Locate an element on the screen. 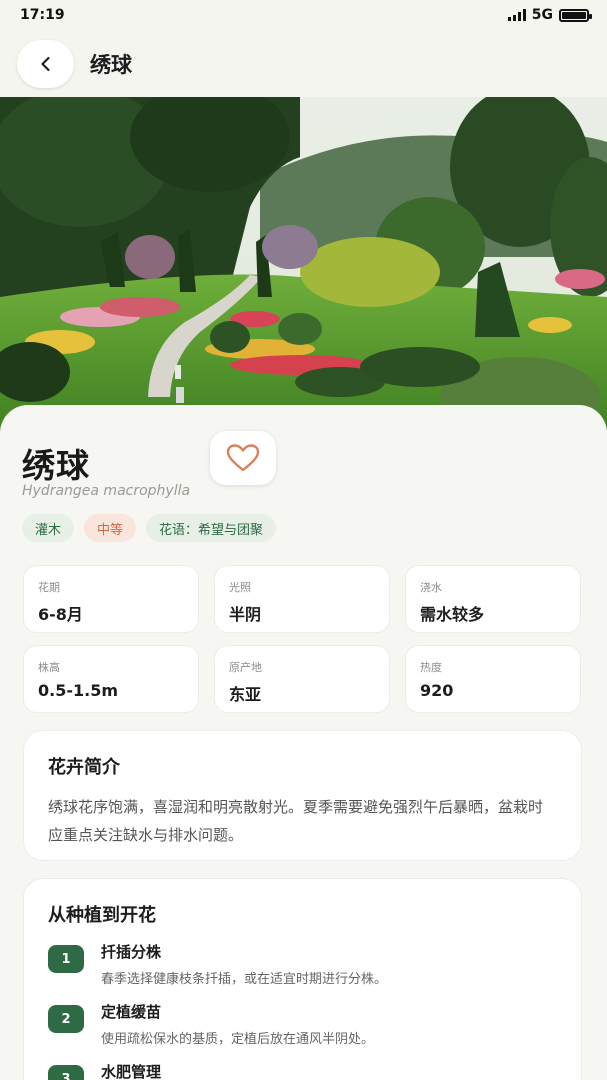  tag-difficulty: 中等 is located at coordinates (110, 528).